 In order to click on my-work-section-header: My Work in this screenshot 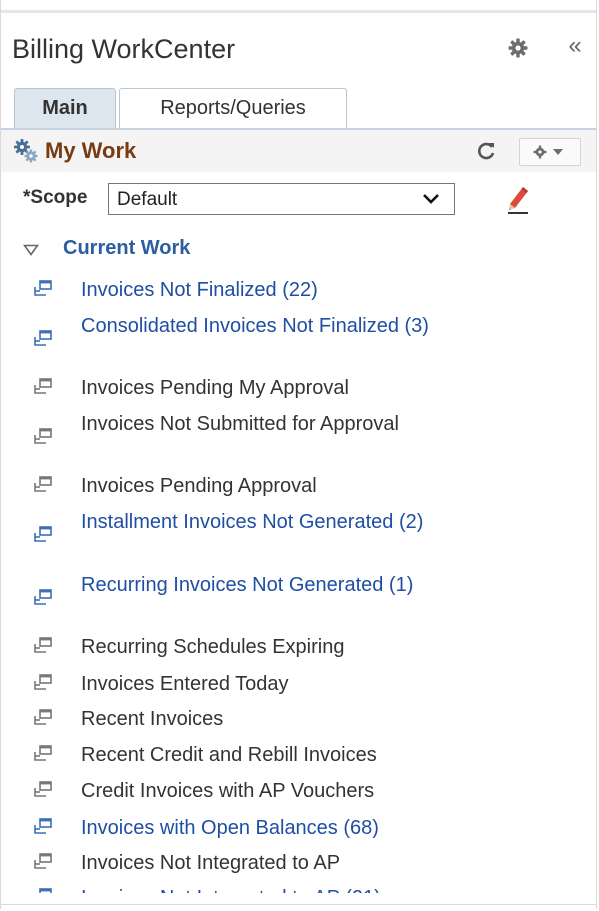, I will do `click(298, 150)`.